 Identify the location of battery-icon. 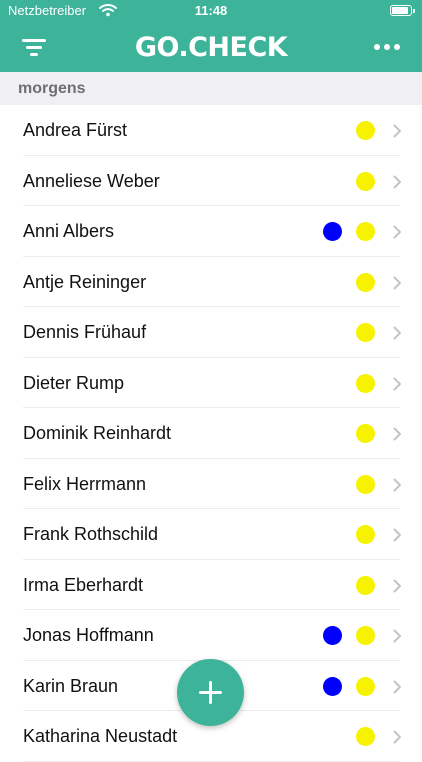
(402, 10).